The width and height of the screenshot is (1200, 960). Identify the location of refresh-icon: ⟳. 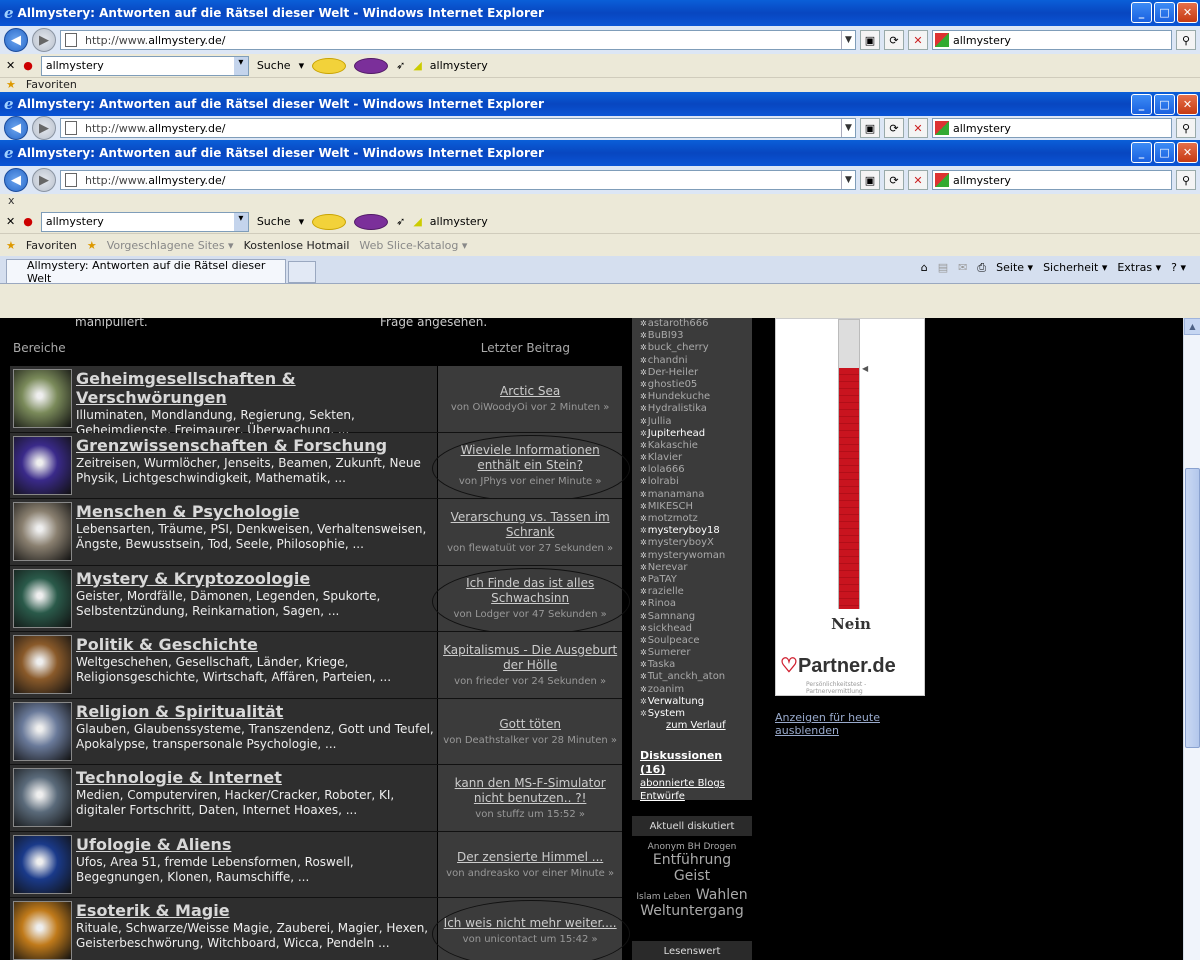
(894, 128).